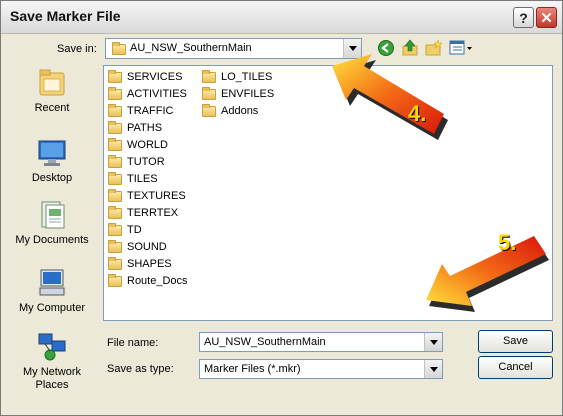 The image size is (563, 416). I want to click on list-item: SOUND, so click(137, 247).